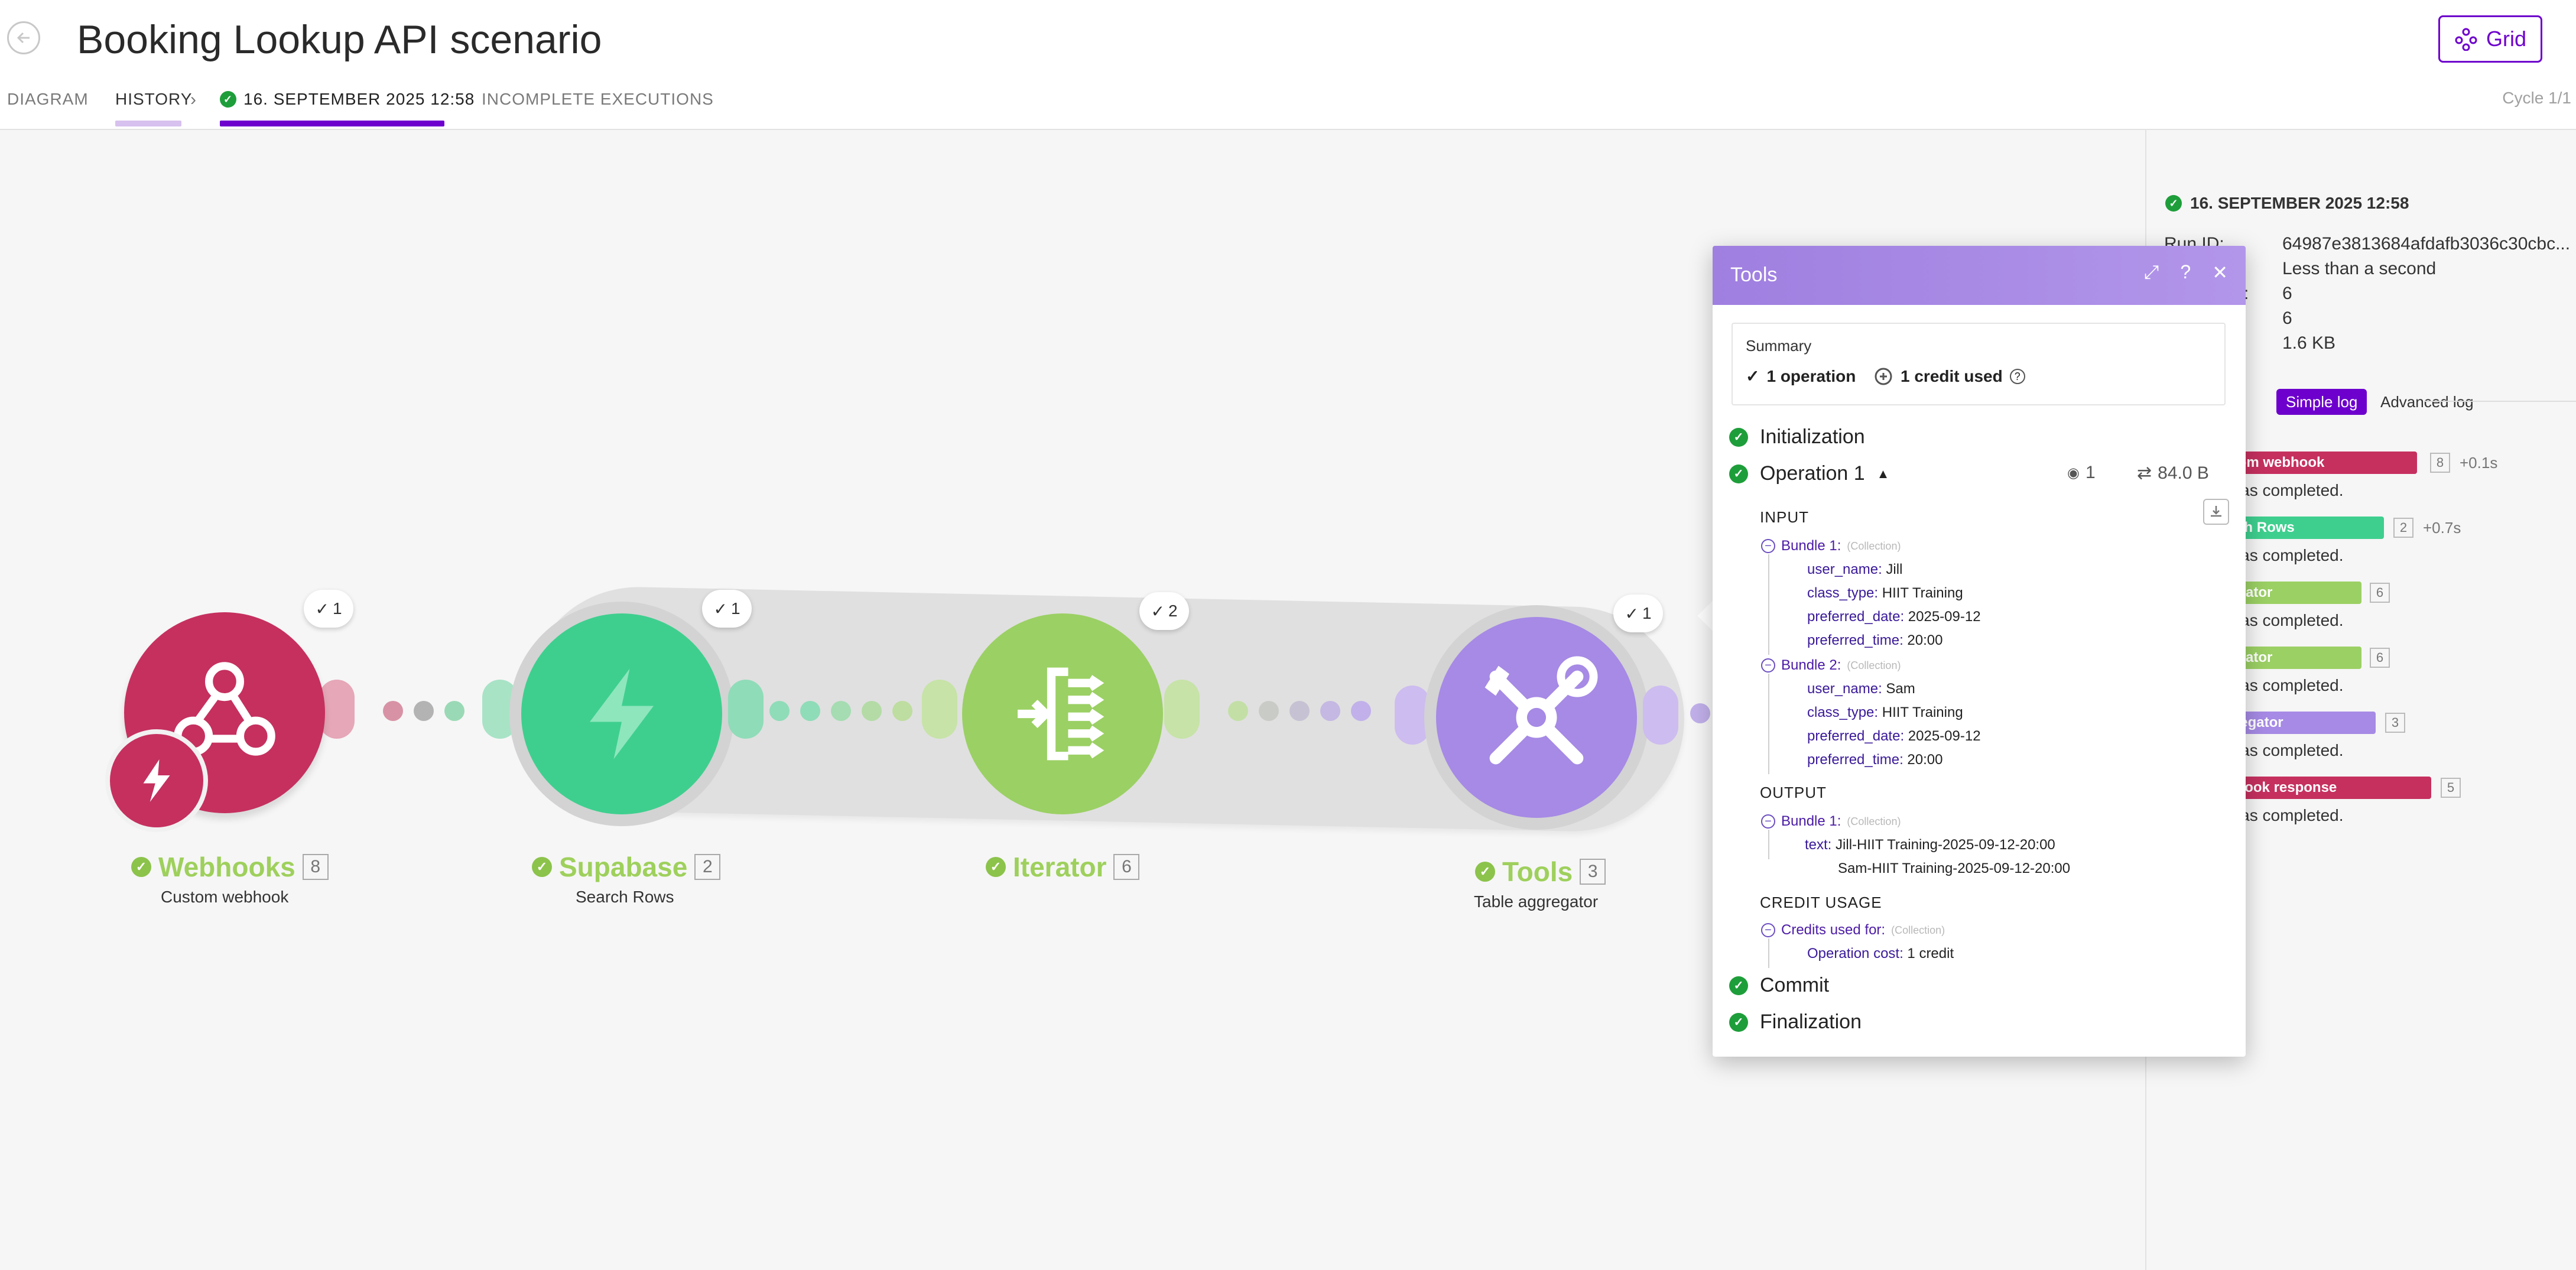  Describe the element at coordinates (1930, 954) in the screenshot. I see `field-value: 1 credit` at that location.